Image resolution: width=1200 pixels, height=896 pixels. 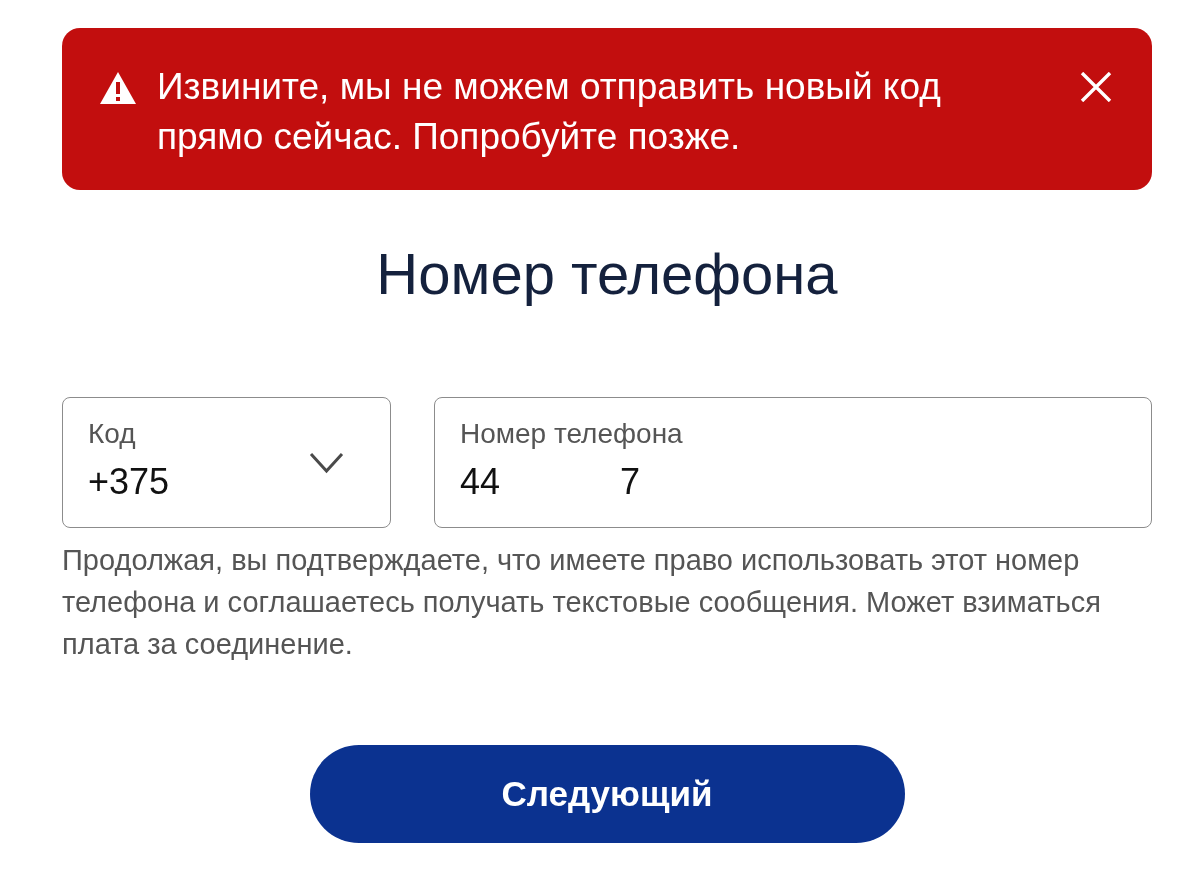 I want to click on field-label: Код, so click(x=112, y=434).